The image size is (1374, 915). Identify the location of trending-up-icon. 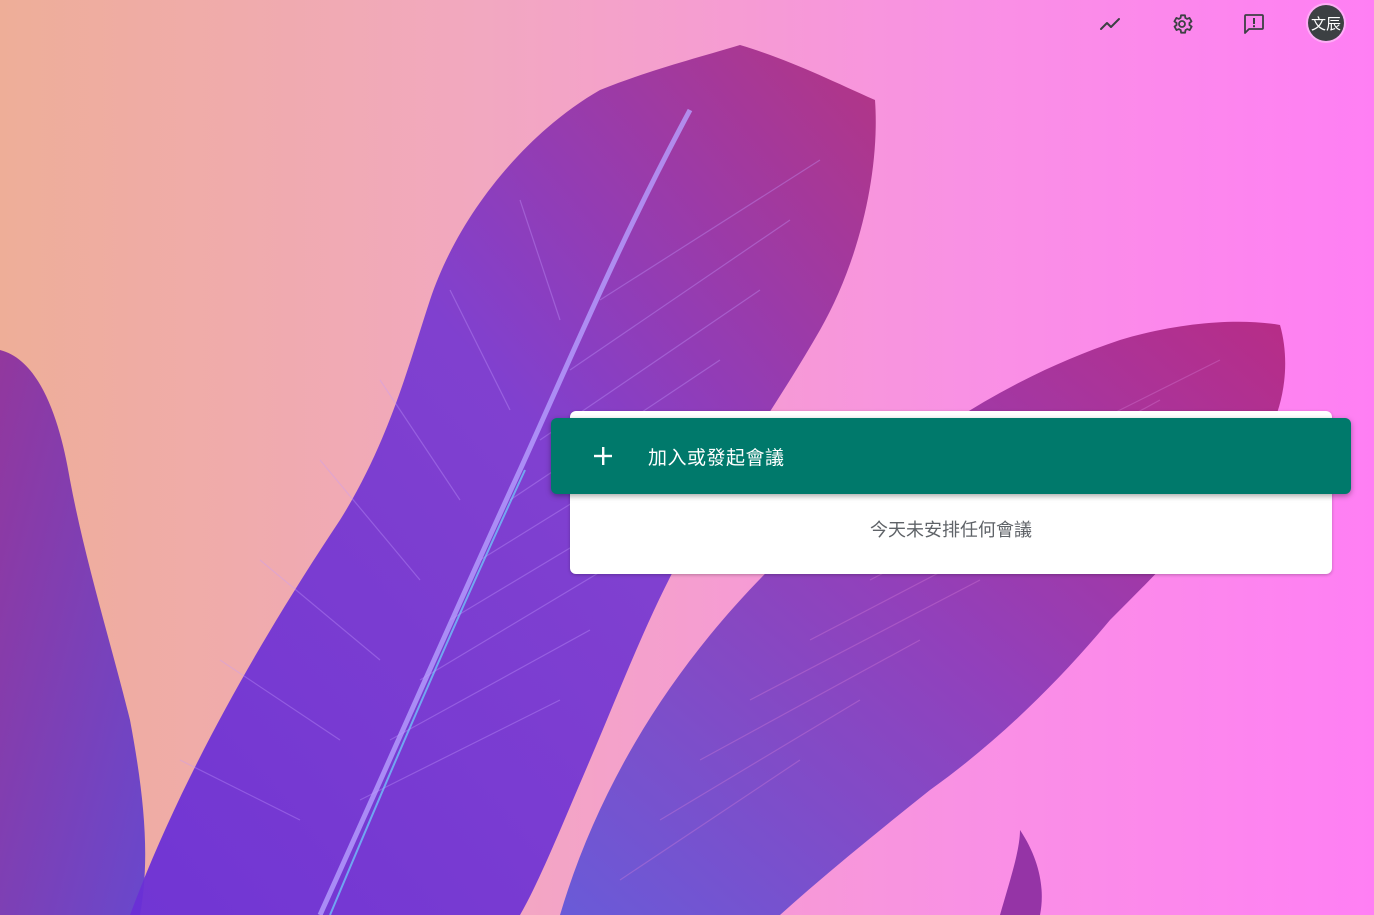
(1110, 24).